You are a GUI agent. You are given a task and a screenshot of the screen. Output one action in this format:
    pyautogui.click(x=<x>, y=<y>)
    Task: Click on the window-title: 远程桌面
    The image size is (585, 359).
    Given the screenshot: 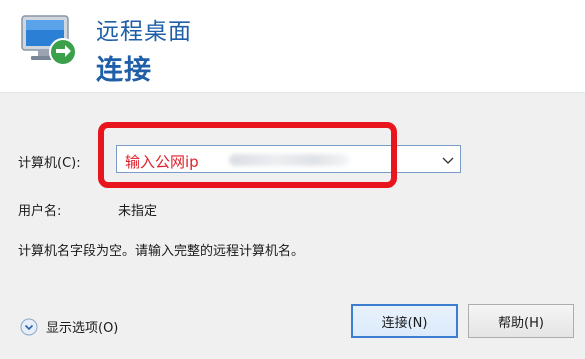 What is the action you would take?
    pyautogui.click(x=144, y=32)
    